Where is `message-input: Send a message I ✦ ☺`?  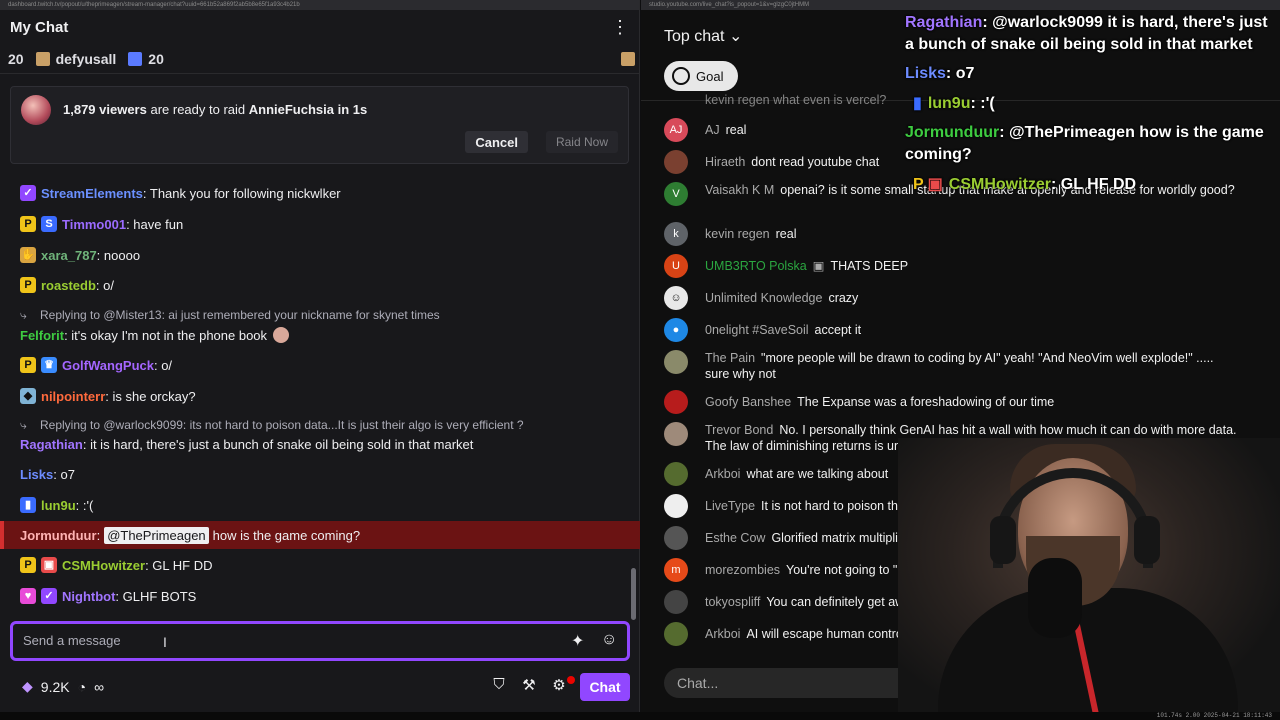 message-input: Send a message I ✦ ☺ is located at coordinates (320, 641).